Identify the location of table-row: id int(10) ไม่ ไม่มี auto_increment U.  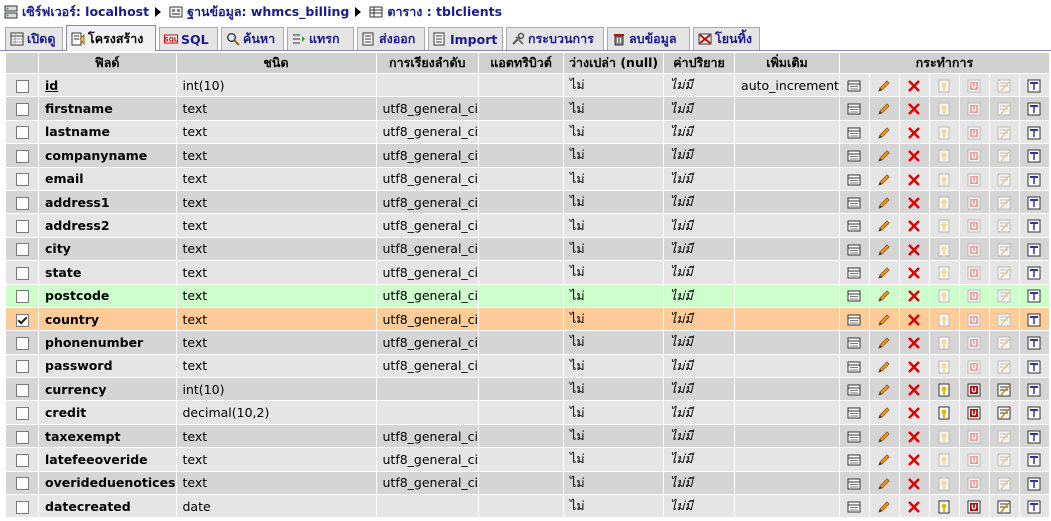
(527, 85).